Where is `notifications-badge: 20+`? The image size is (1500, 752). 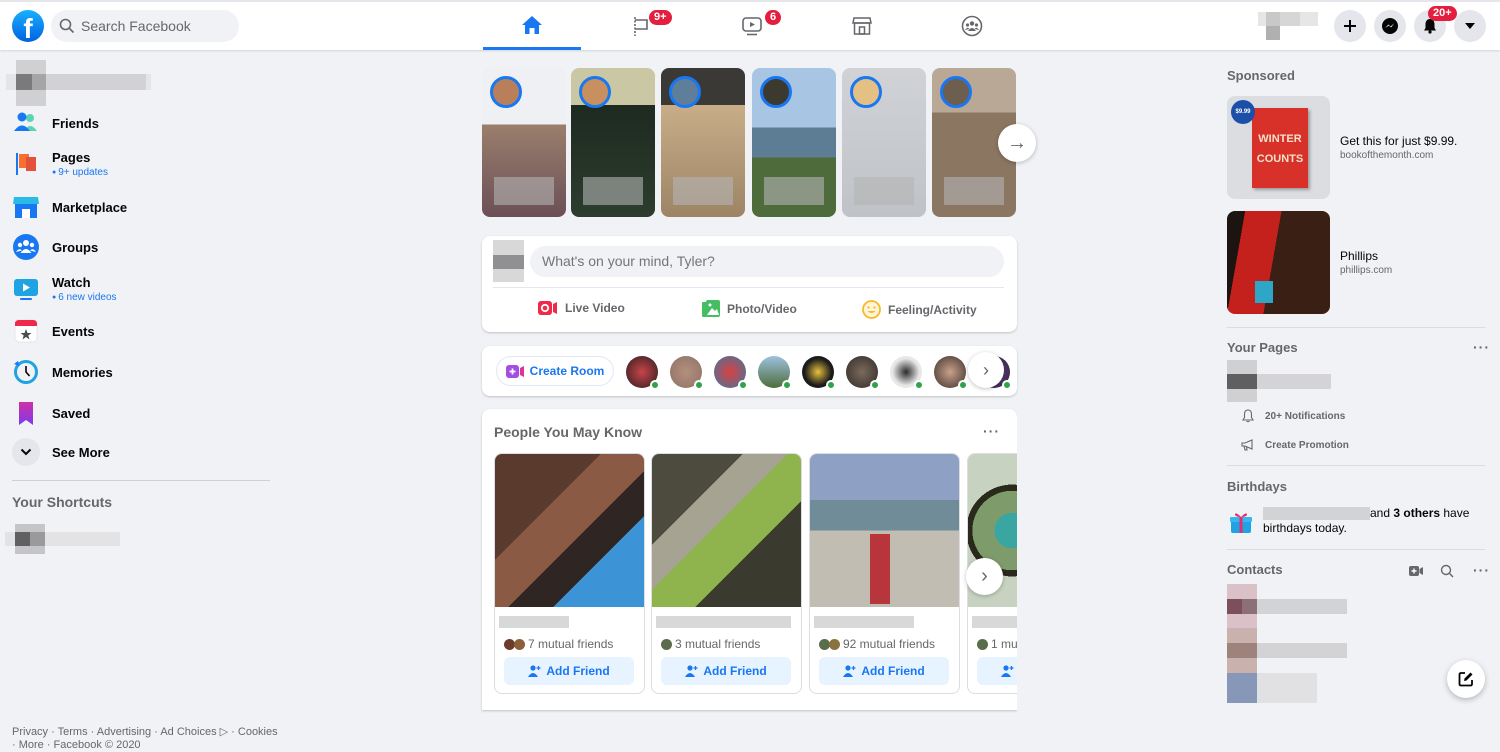 notifications-badge: 20+ is located at coordinates (1442, 13).